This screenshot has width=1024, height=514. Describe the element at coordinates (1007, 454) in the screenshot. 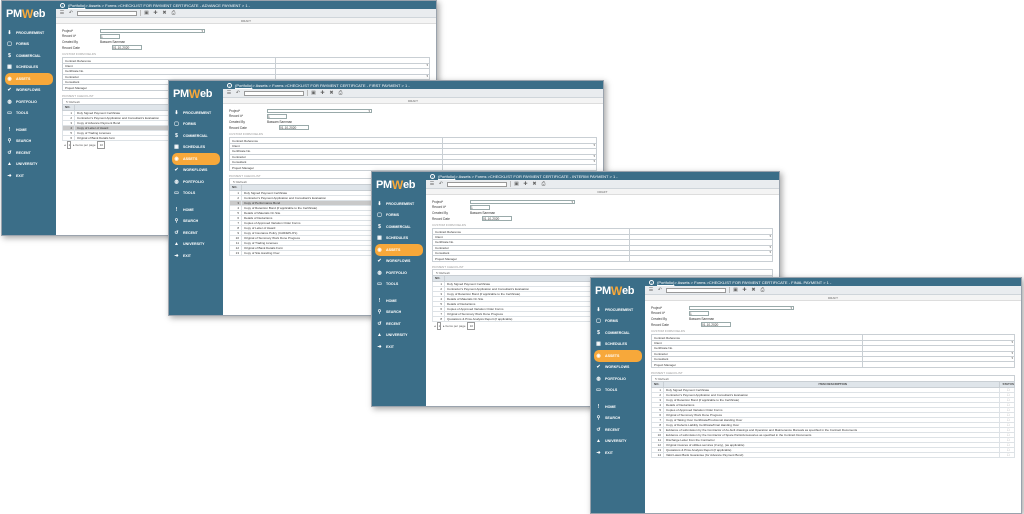

I see `status-checkbox: ☐` at that location.